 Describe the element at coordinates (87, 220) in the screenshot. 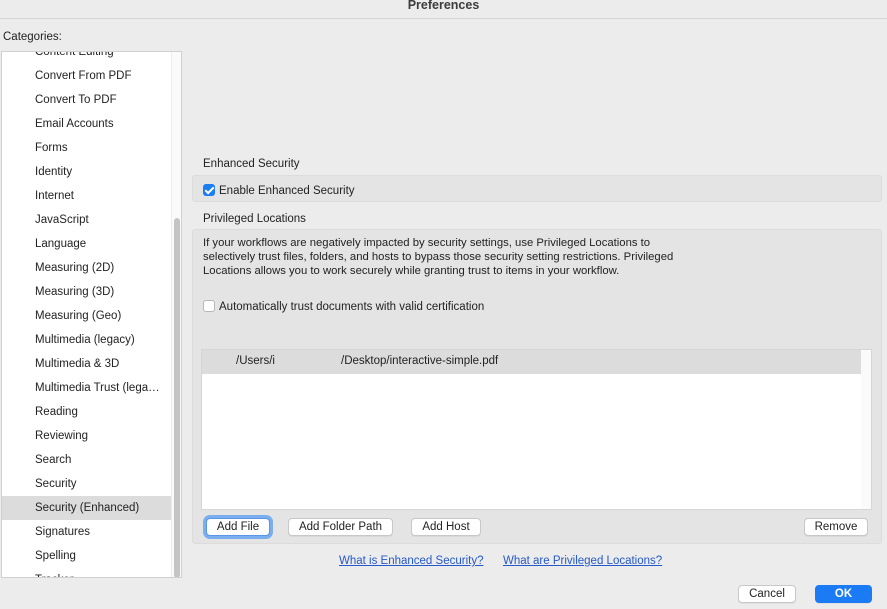

I see `sidebar-item-javascript: JavaScript` at that location.